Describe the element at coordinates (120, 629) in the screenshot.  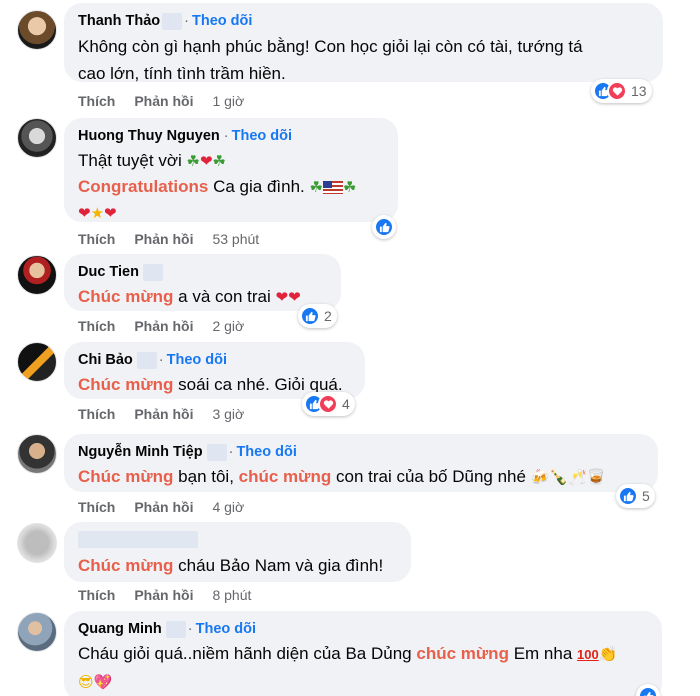
I see `author-name: Quang Minh` at that location.